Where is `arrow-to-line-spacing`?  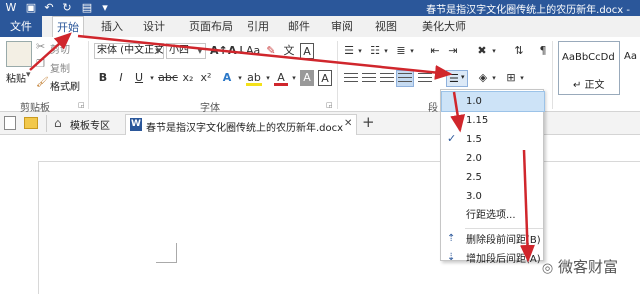 arrow-to-line-spacing is located at coordinates (265, 57).